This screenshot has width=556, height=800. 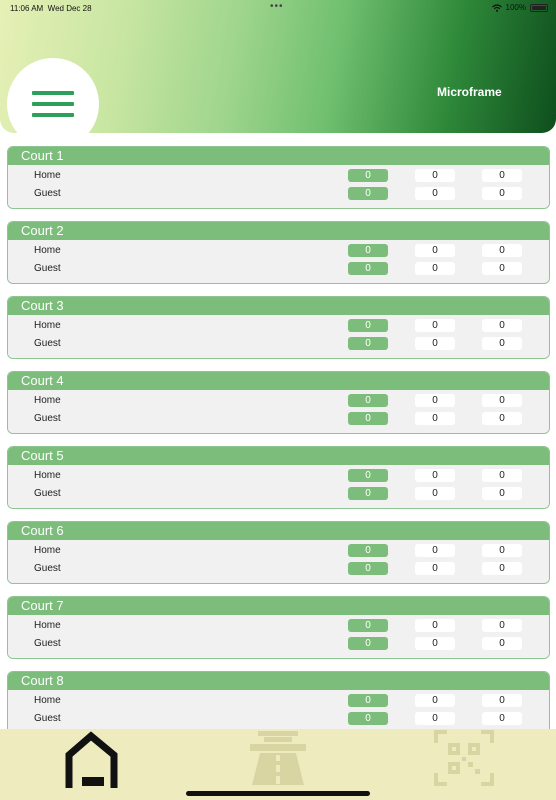 What do you see at coordinates (69, 8) in the screenshot?
I see `status-date: Wed Dec 28` at bounding box center [69, 8].